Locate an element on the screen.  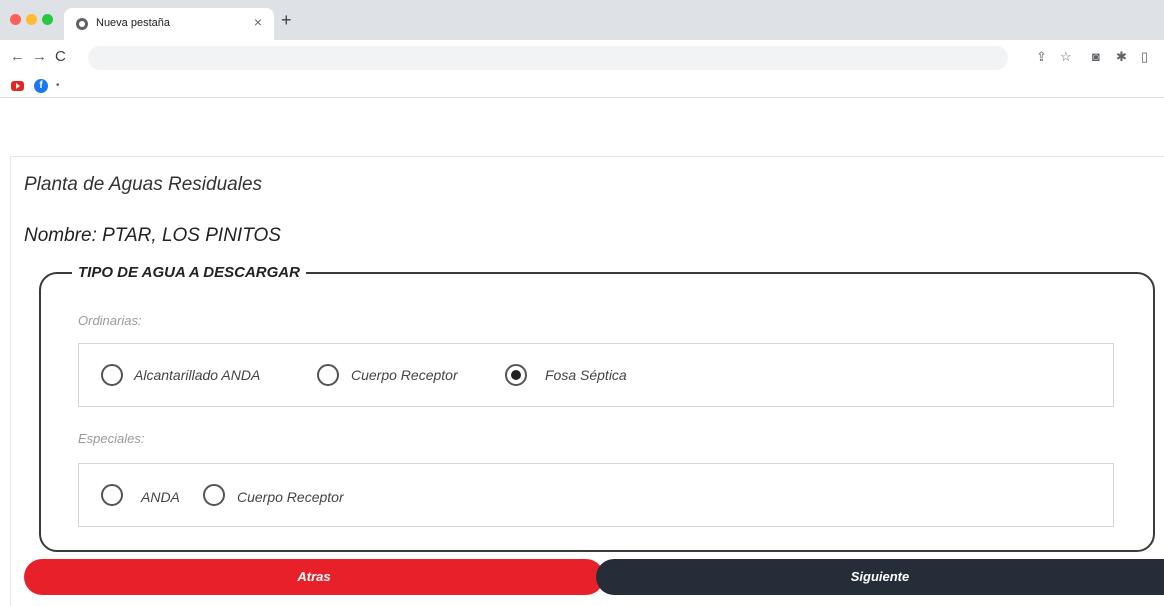
special-label: Especiales: is located at coordinates (111, 438).